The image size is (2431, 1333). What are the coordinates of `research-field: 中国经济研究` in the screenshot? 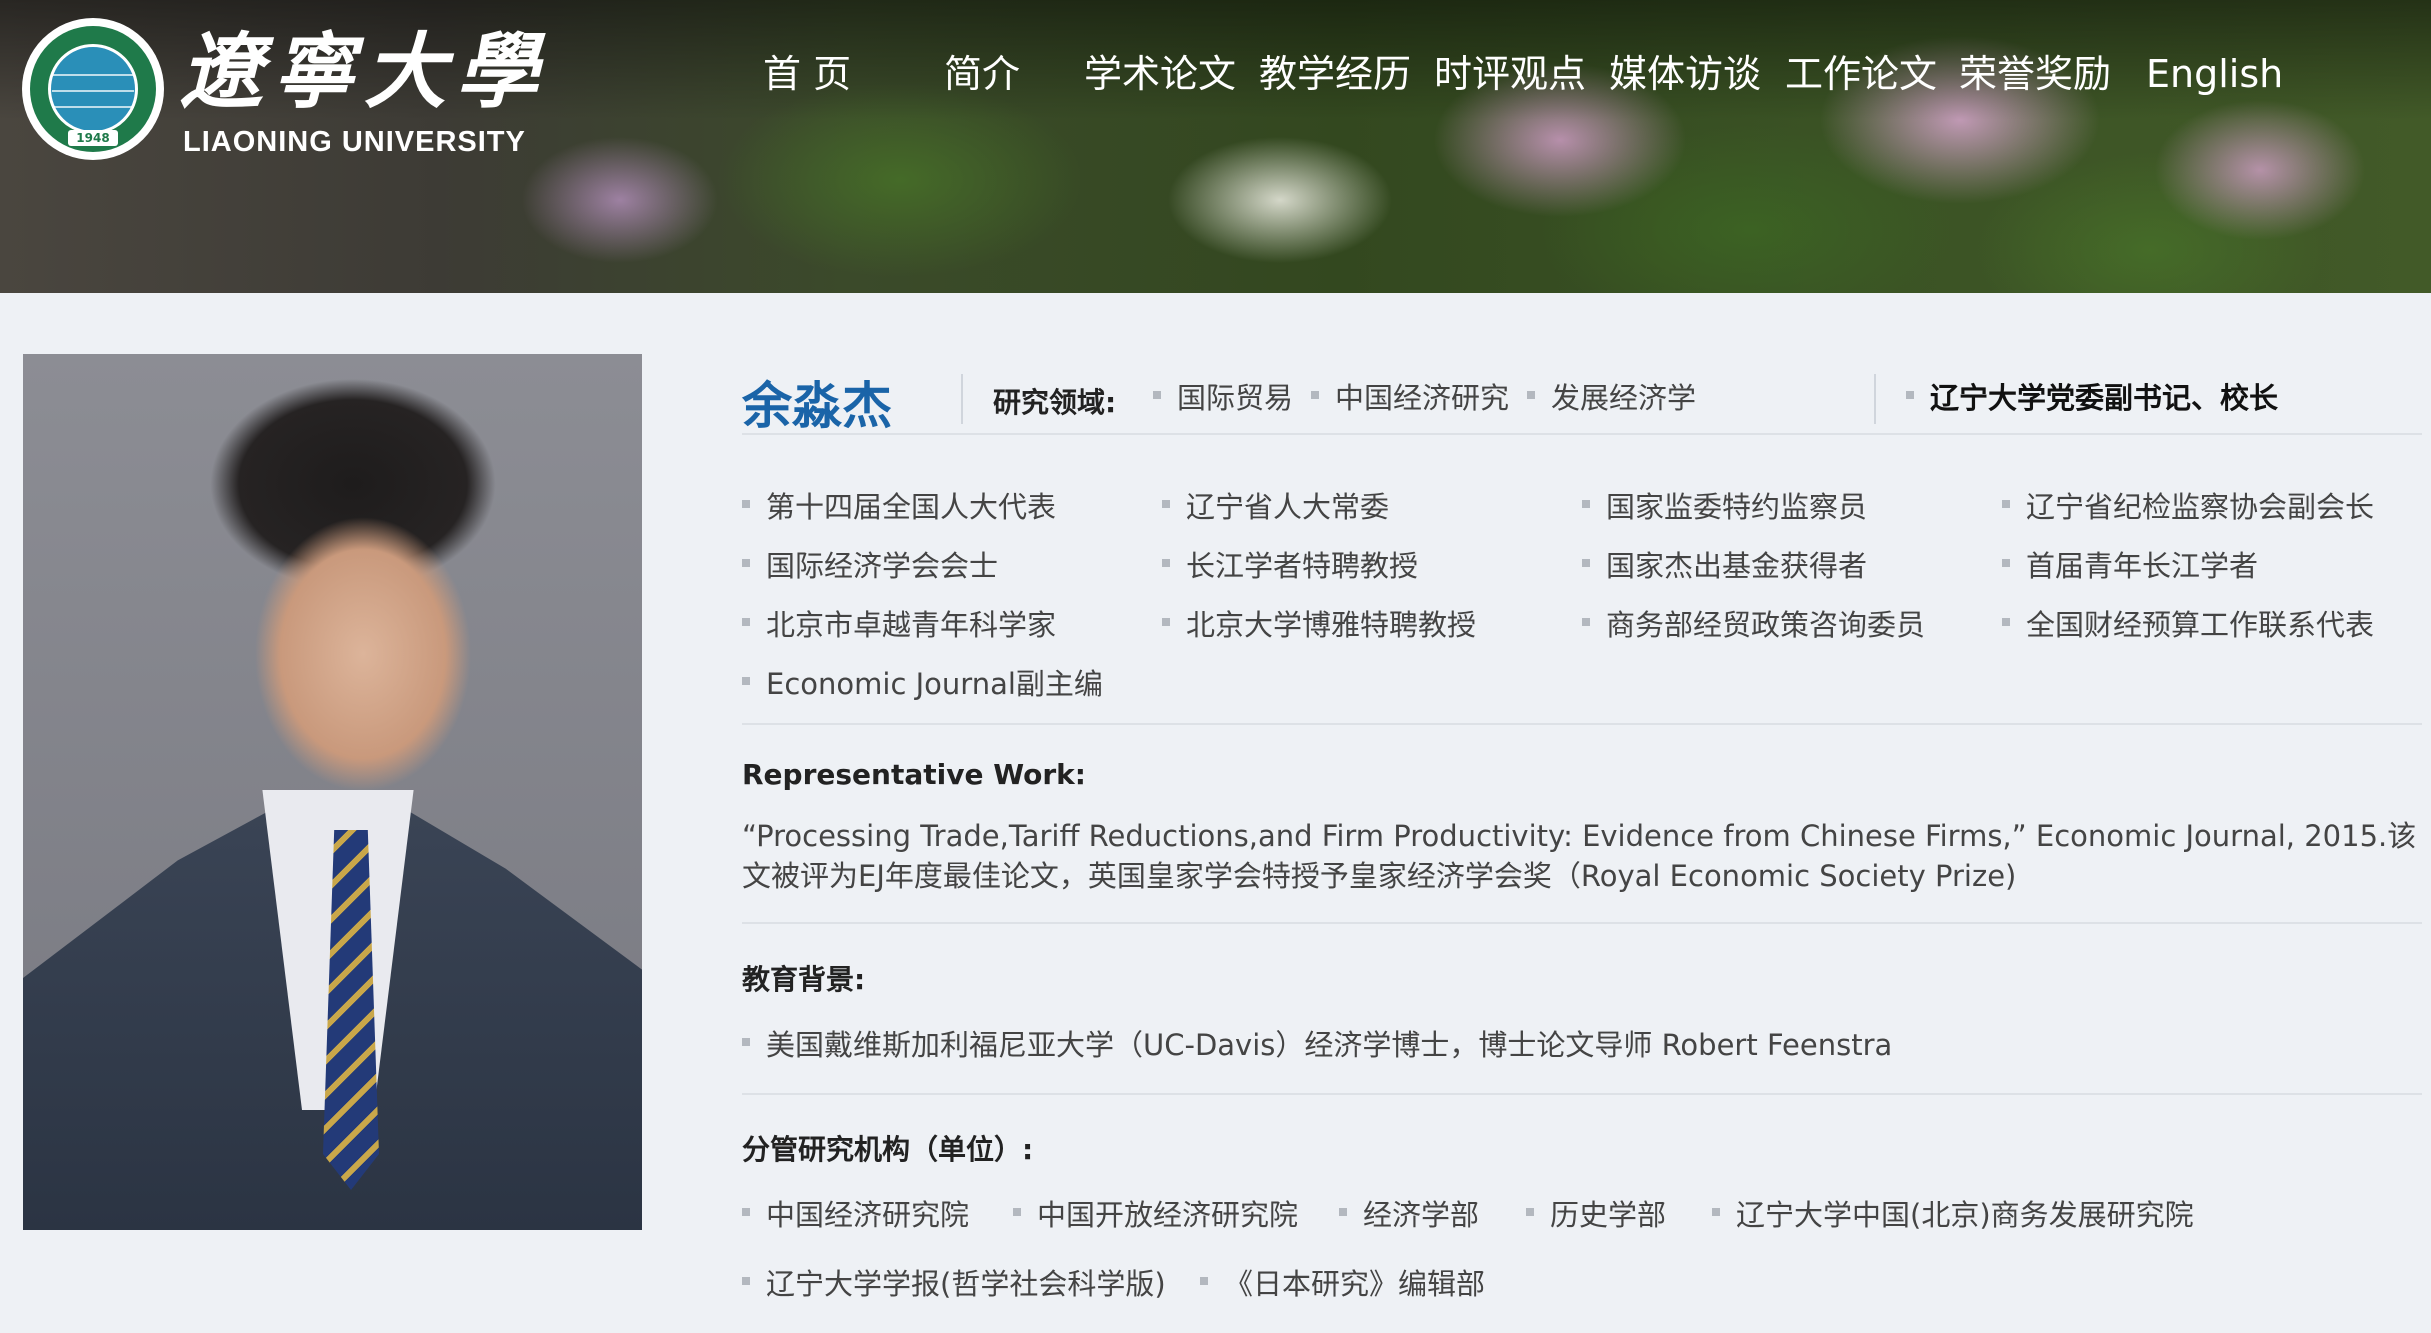 It's located at (1410, 398).